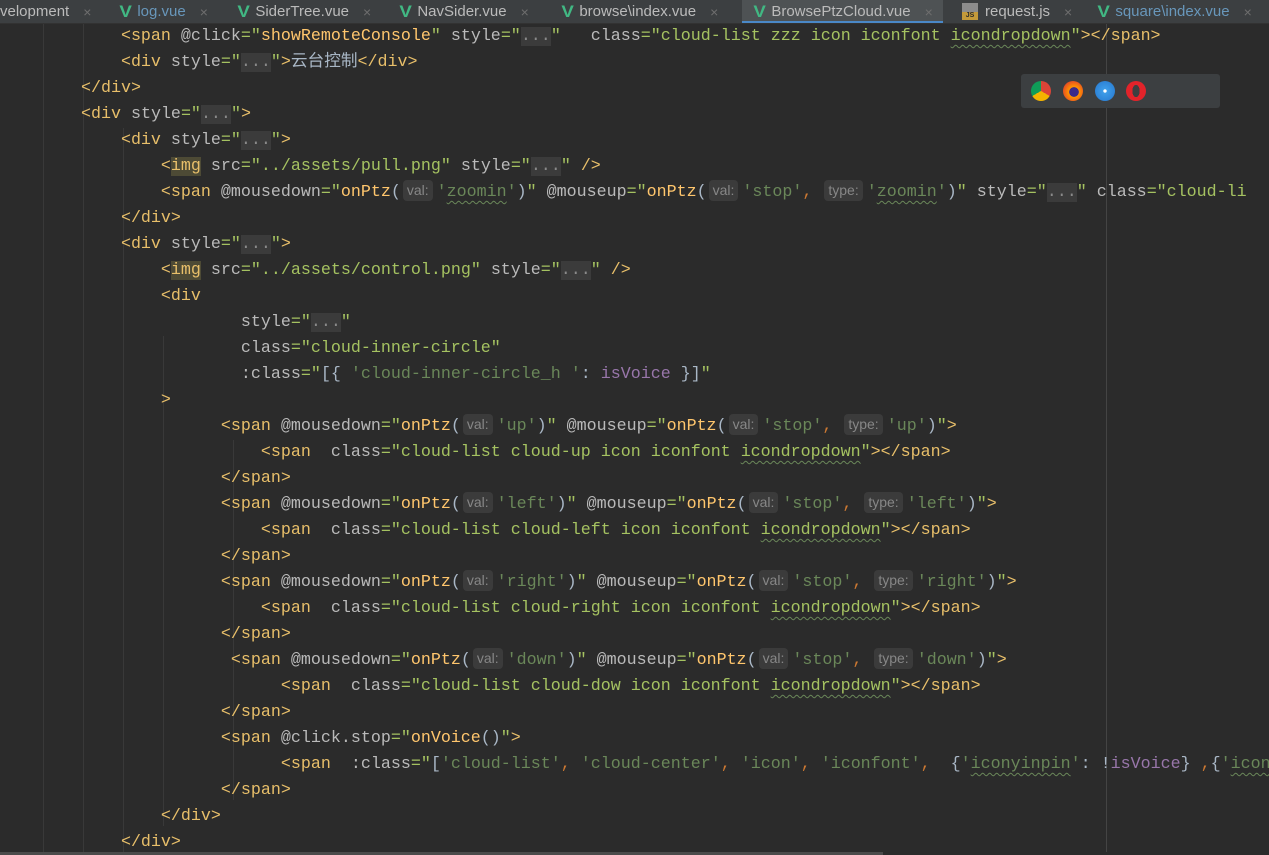 Image resolution: width=1269 pixels, height=855 pixels. What do you see at coordinates (1120, 91) in the screenshot?
I see `browser-preview-popup` at bounding box center [1120, 91].